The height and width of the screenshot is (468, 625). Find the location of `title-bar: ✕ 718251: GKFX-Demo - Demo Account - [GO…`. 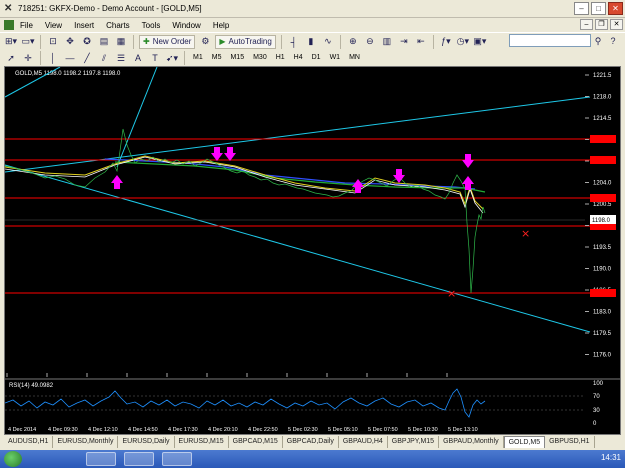

title-bar: ✕ 718251: GKFX-Demo - Demo Account - [GO… is located at coordinates (312, 9).